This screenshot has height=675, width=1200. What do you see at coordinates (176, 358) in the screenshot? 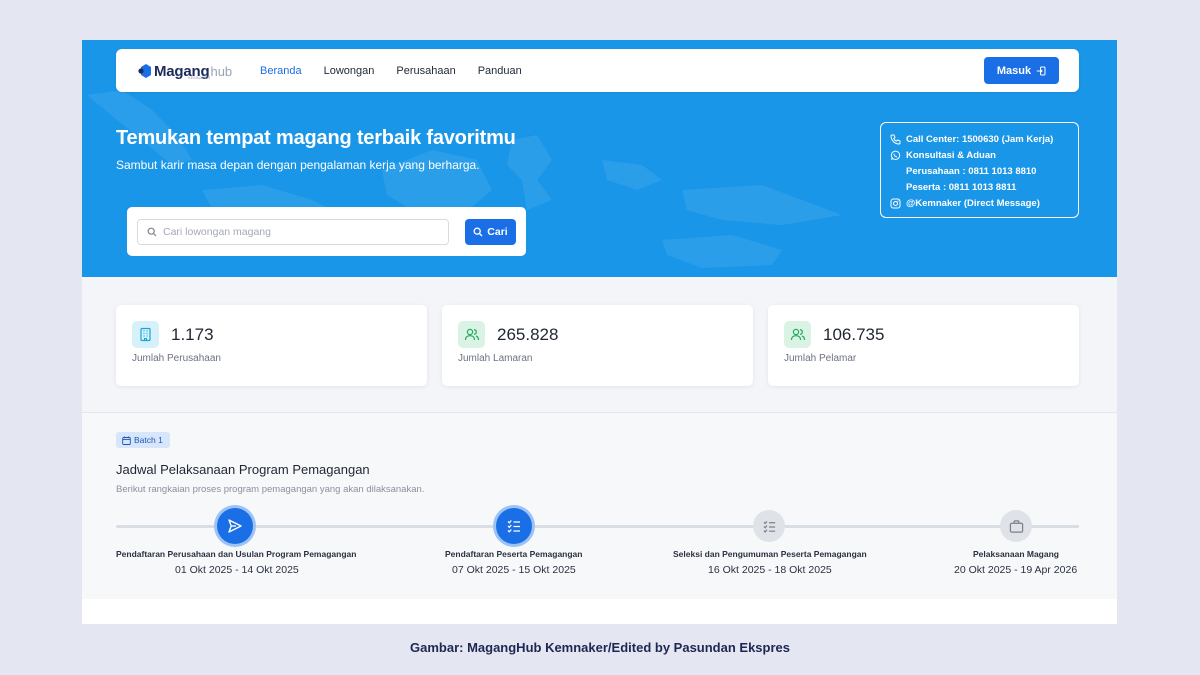
I see `stat-label-companies: Jumlah Perusahaan` at bounding box center [176, 358].